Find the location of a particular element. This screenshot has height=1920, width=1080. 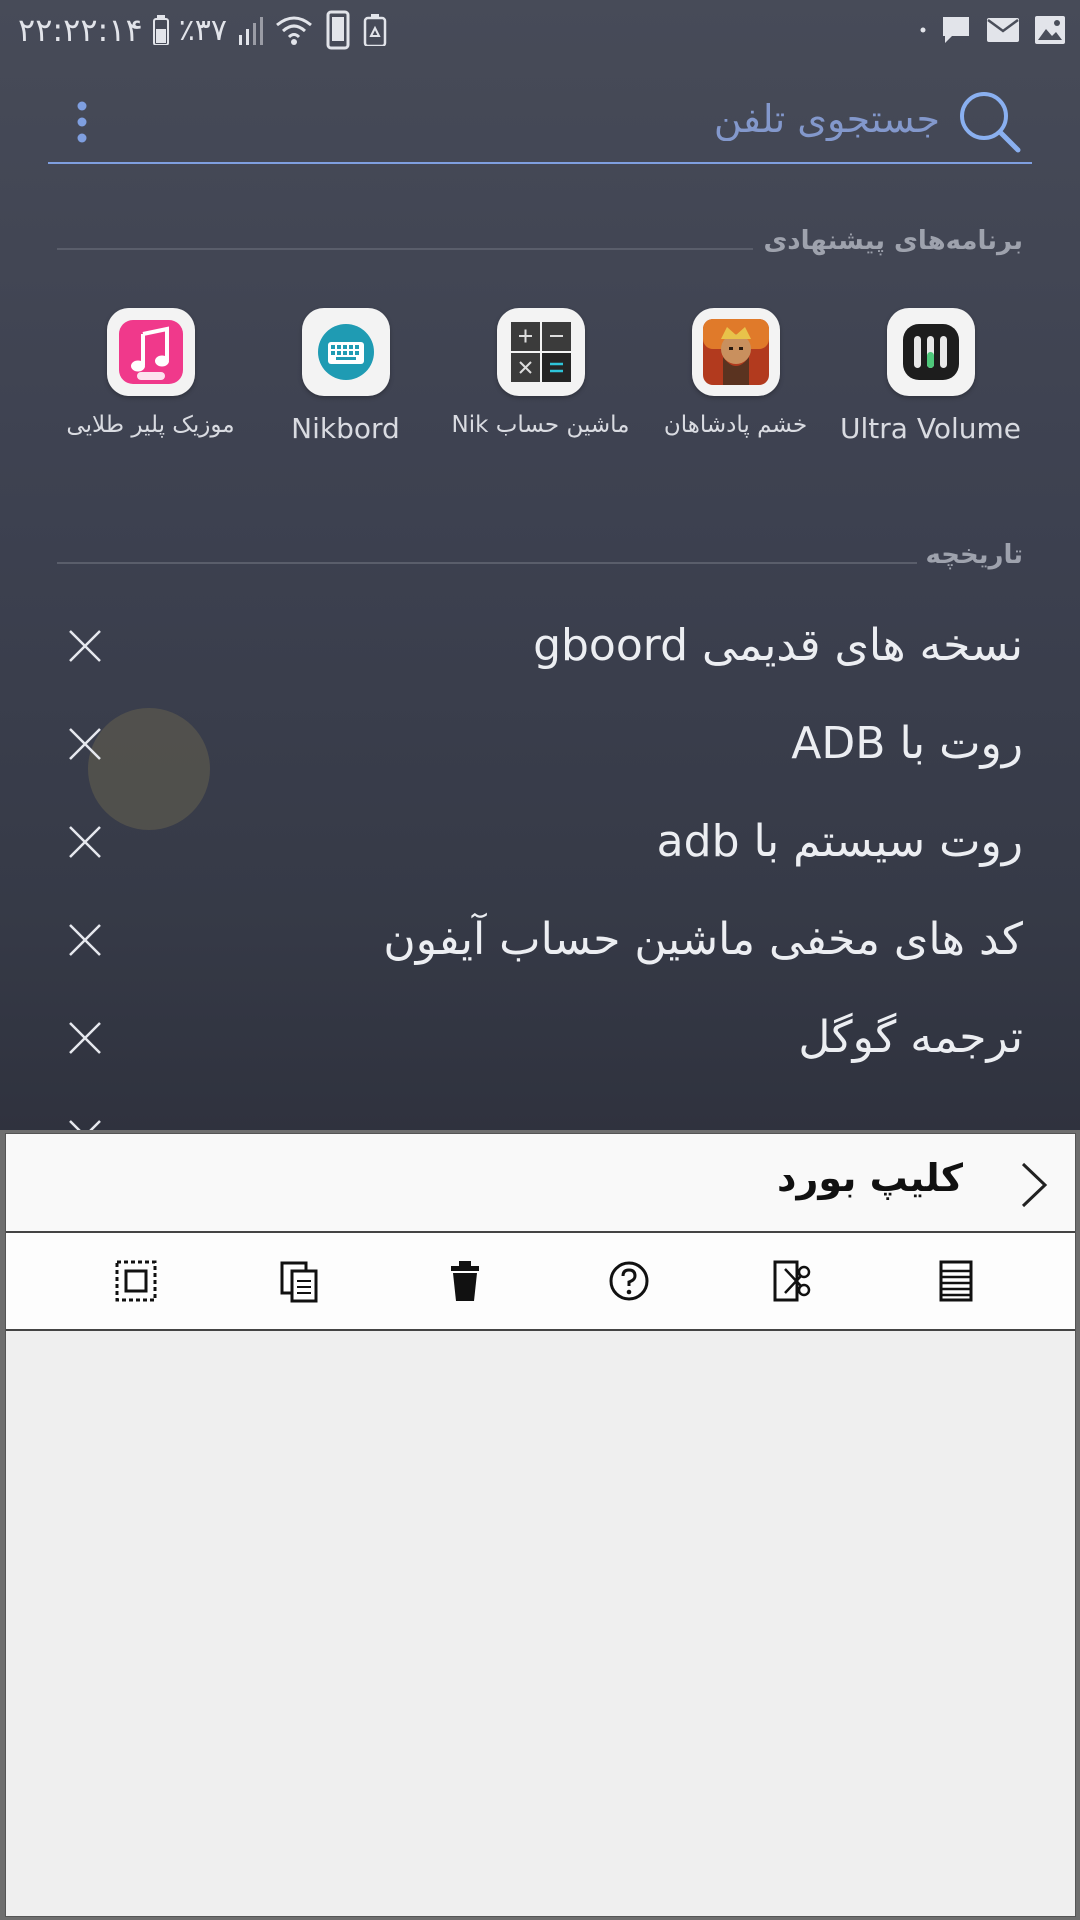

search-icon is located at coordinates (990, 122).